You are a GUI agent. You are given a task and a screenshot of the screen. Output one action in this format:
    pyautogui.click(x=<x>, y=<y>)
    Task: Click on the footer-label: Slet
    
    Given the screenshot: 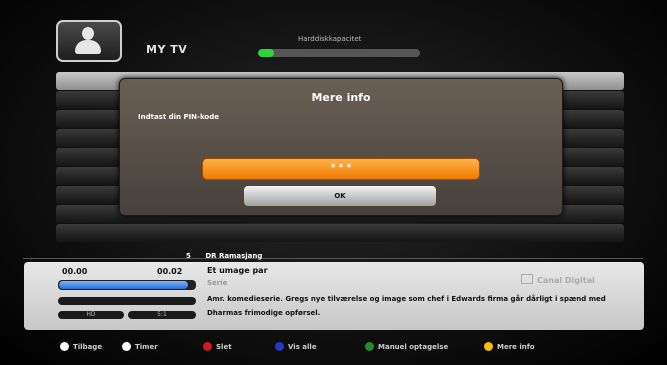 What is the action you would take?
    pyautogui.click(x=224, y=347)
    